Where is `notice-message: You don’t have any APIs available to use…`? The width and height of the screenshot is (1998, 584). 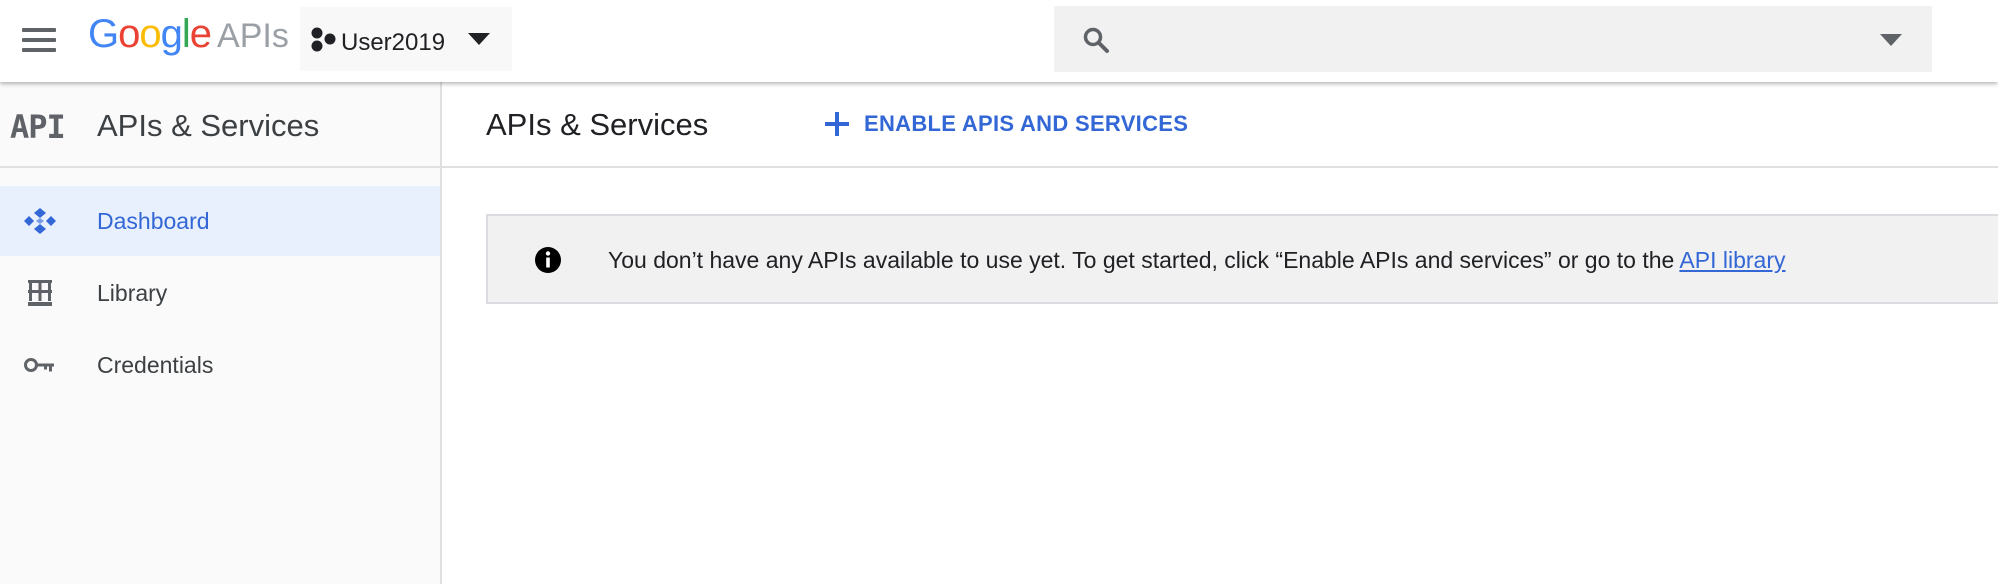 notice-message: You don’t have any APIs available to use… is located at coordinates (1197, 260).